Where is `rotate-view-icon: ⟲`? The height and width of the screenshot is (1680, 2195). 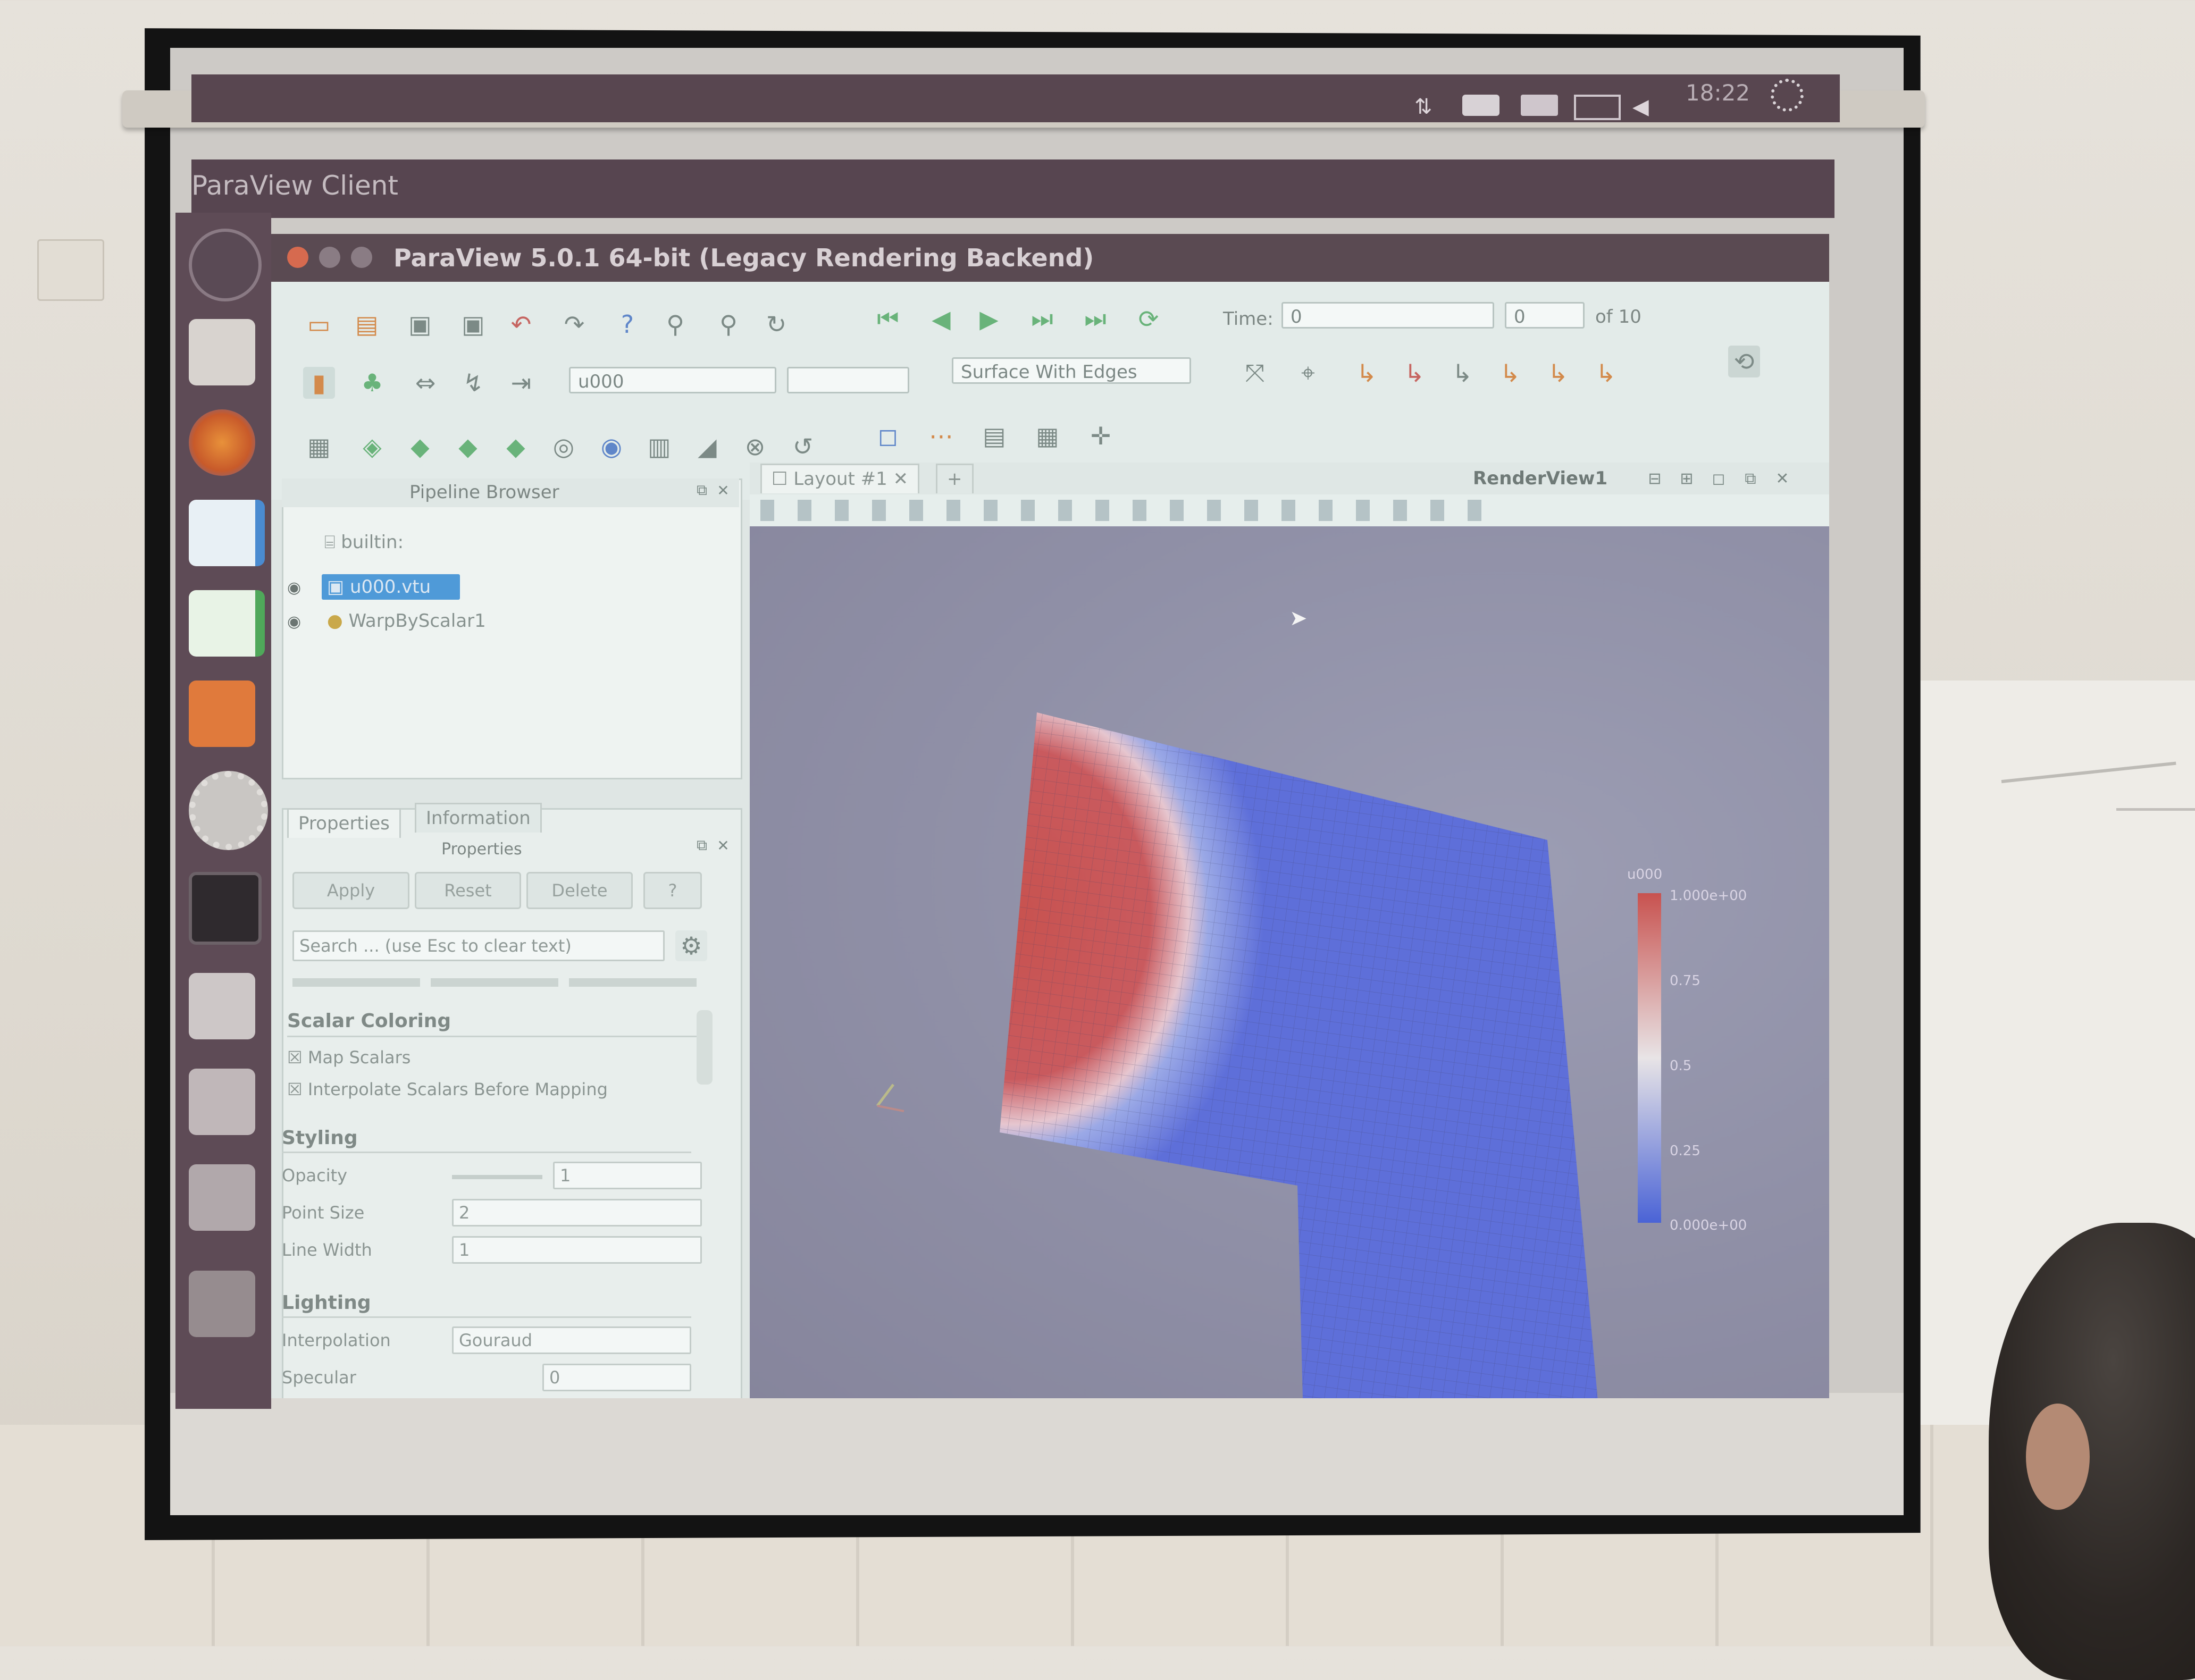
rotate-view-icon: ⟲ is located at coordinates (1744, 361).